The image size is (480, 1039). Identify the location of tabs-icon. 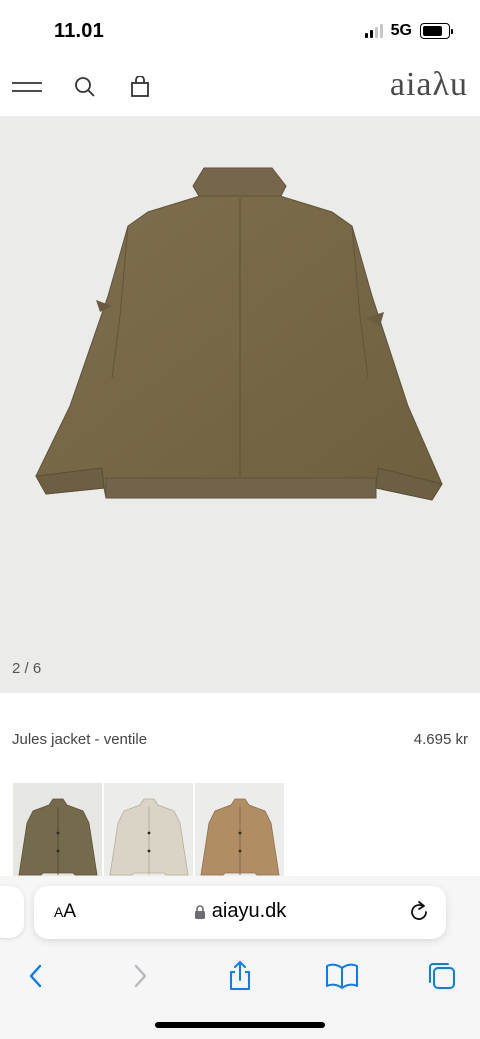
(442, 976).